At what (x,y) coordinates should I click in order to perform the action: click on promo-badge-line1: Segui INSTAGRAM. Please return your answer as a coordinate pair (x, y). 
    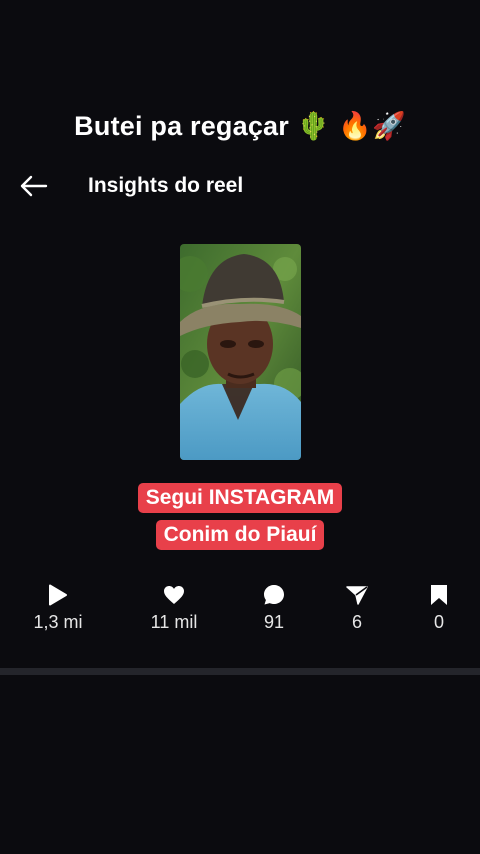
    Looking at the image, I should click on (240, 498).